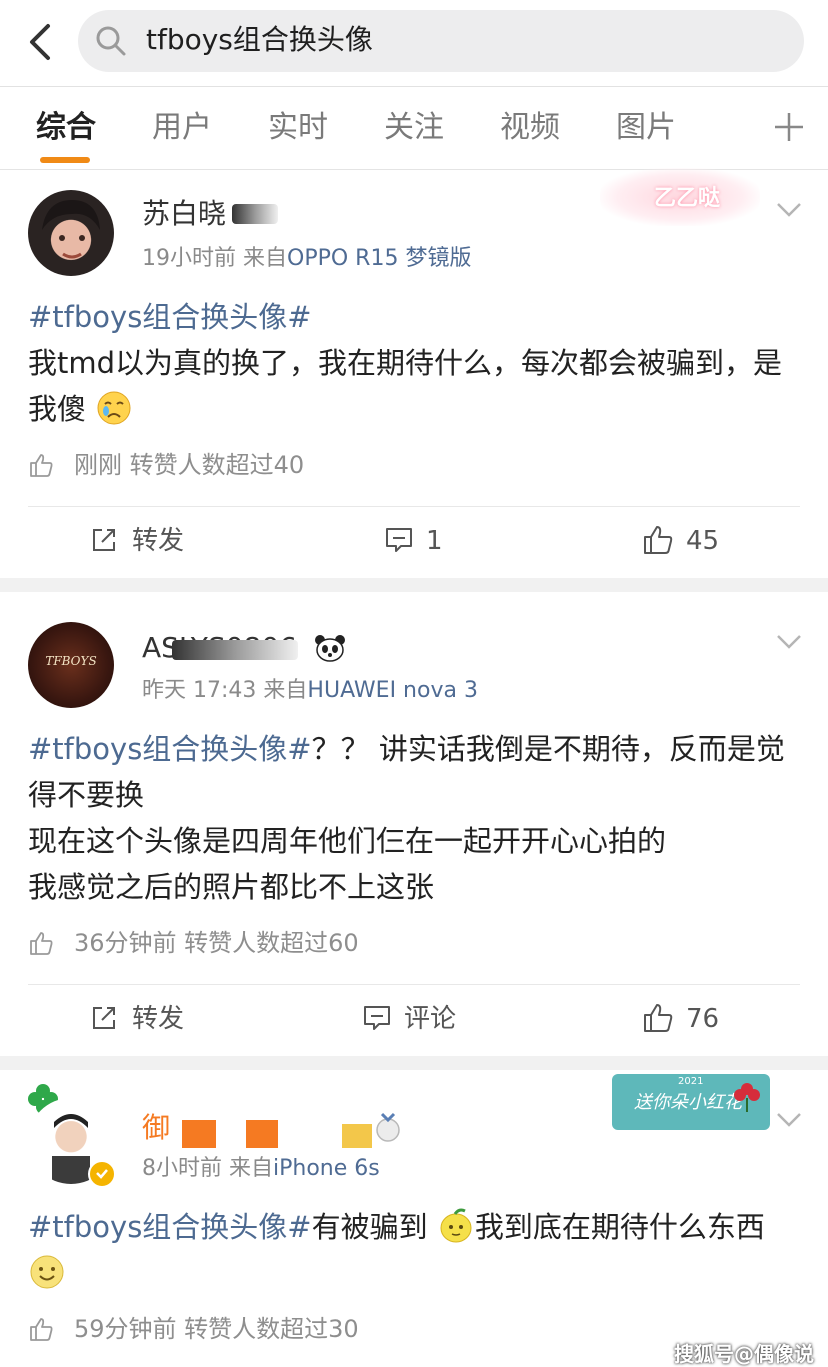 The height and width of the screenshot is (1367, 828). I want to click on source-device: iPhone 6s, so click(326, 1168).